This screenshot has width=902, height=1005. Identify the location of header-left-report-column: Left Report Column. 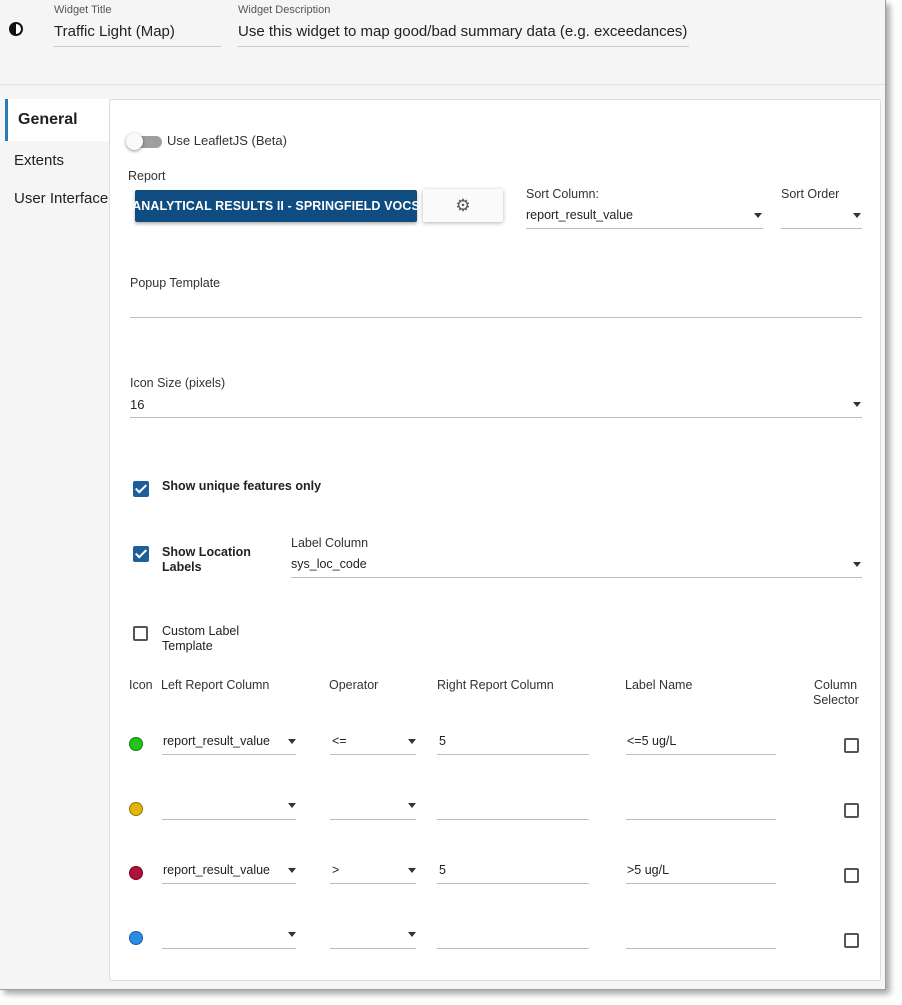
(215, 685).